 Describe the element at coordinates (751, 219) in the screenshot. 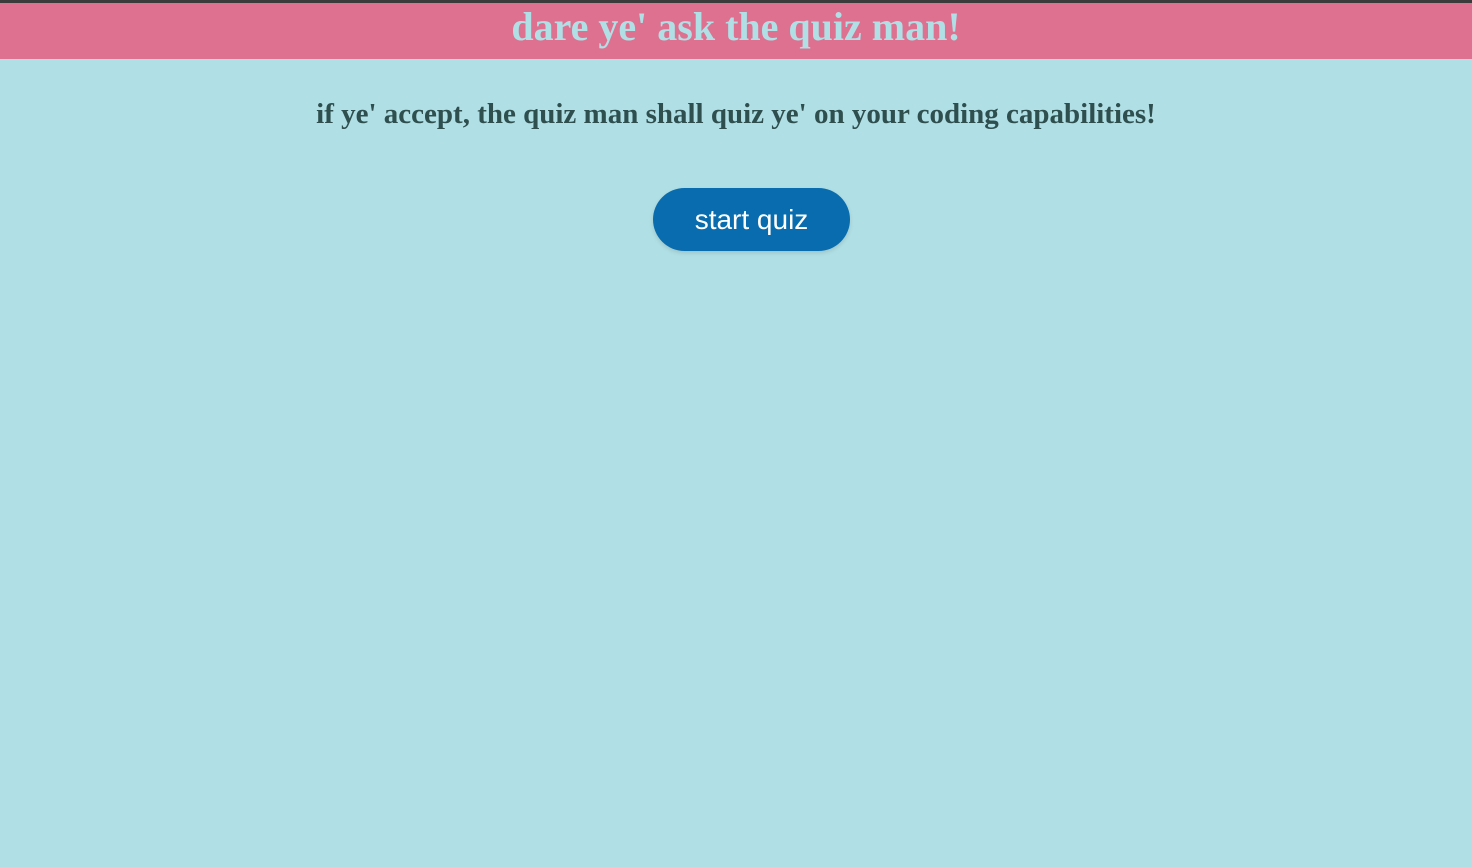

I see `start-quiz-button: start quiz` at that location.